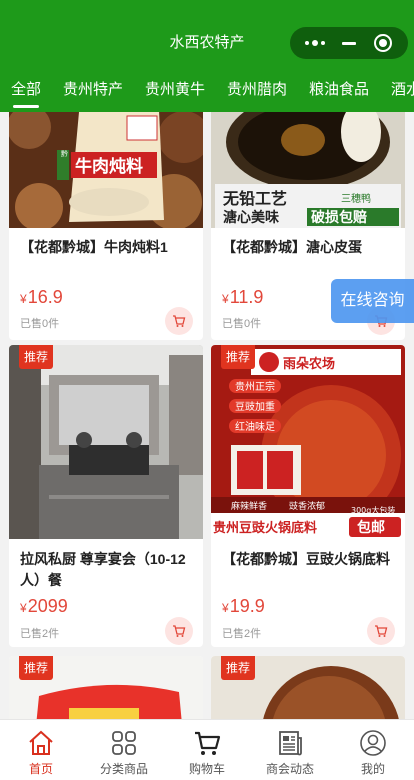 The height and width of the screenshot is (780, 414). I want to click on tabbar-item-home: 首页, so click(41, 750).